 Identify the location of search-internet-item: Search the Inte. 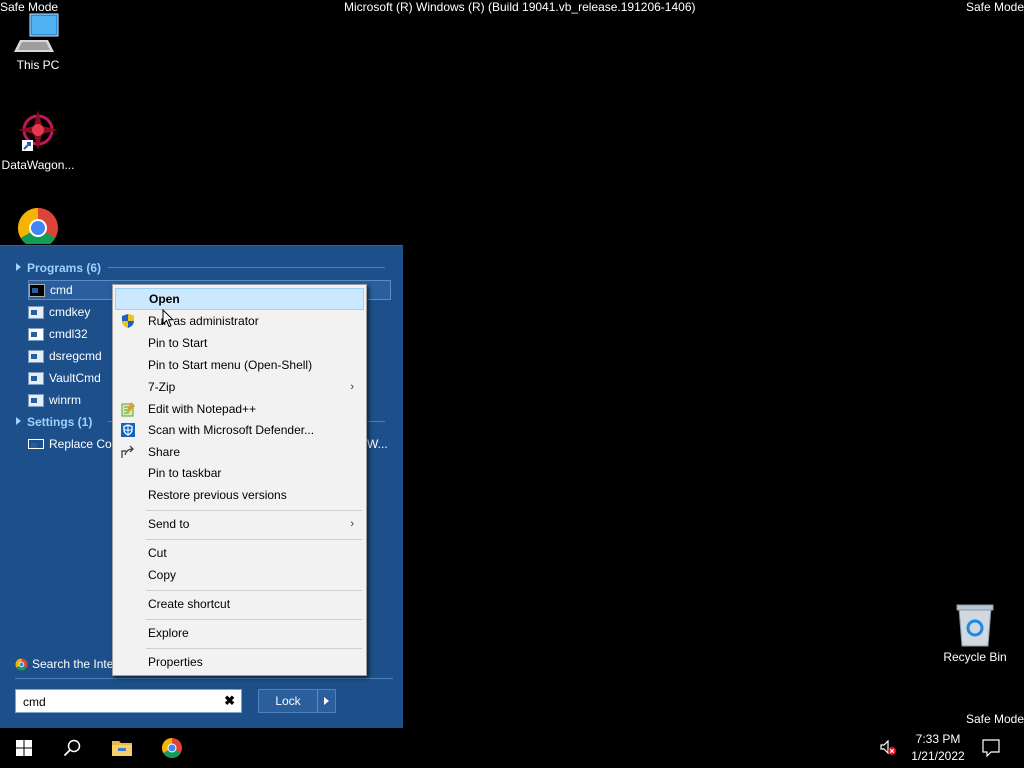
(64, 664).